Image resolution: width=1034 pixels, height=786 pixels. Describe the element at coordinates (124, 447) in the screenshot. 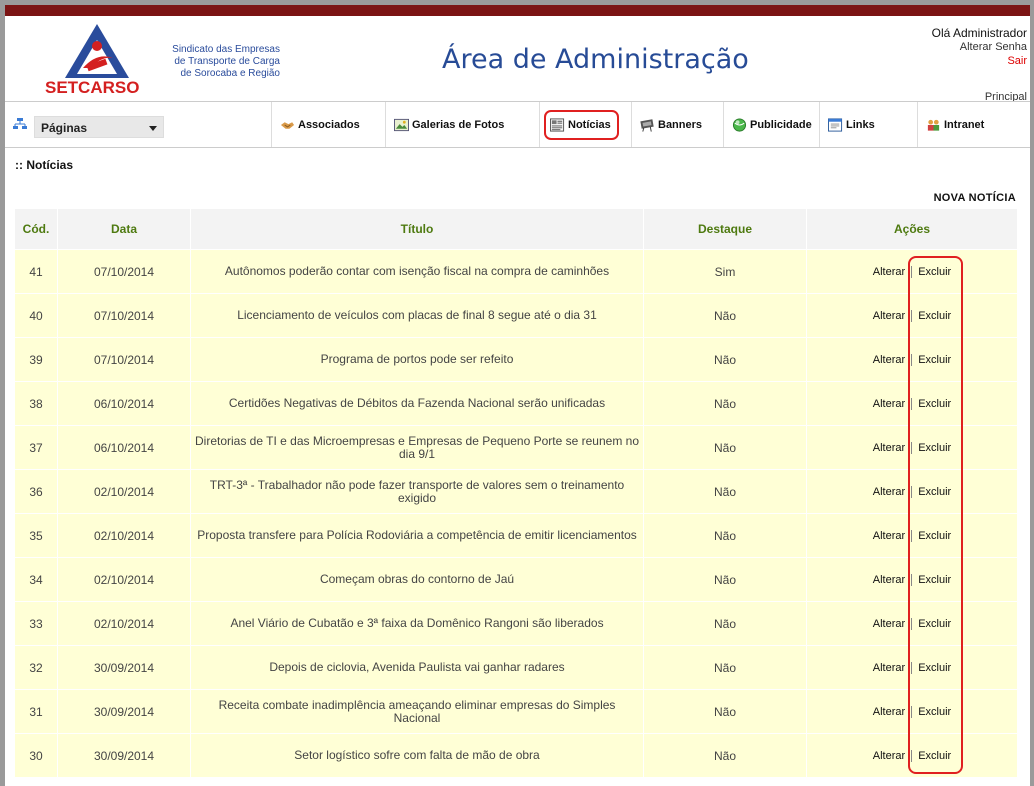

I see `cell-data: 06/10/2014` at that location.